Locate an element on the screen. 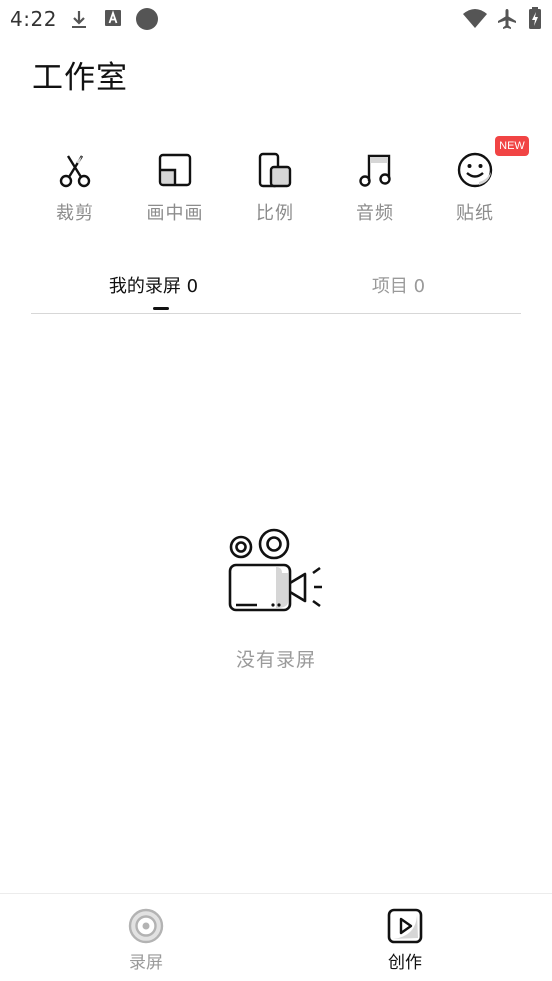  play-square-icon is located at coordinates (405, 926).